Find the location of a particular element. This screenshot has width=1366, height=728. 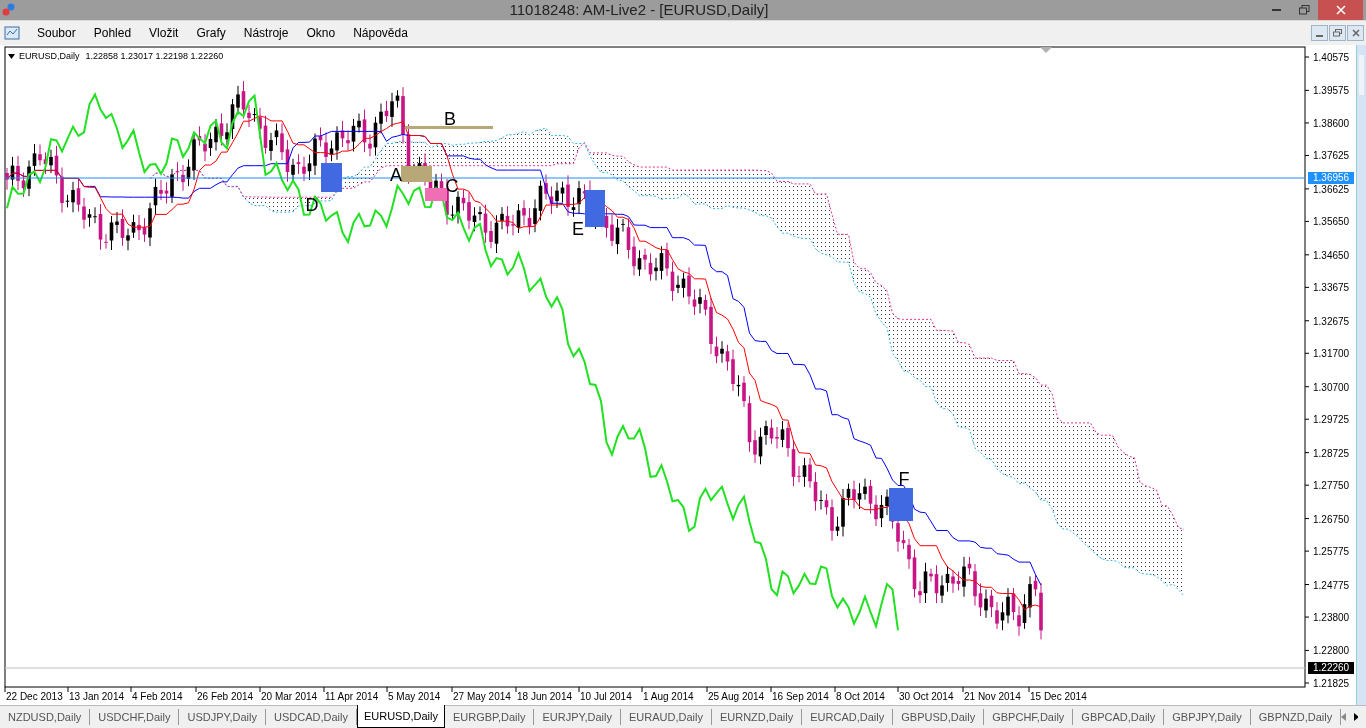

price-label: 1.23800 is located at coordinates (1331, 618).